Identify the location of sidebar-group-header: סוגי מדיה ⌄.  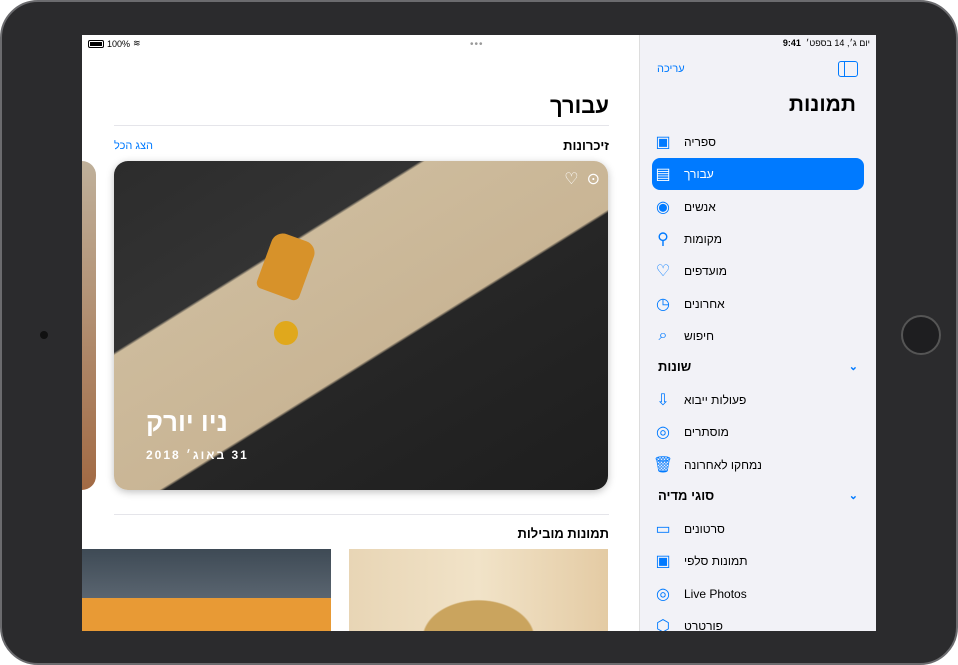
(758, 495).